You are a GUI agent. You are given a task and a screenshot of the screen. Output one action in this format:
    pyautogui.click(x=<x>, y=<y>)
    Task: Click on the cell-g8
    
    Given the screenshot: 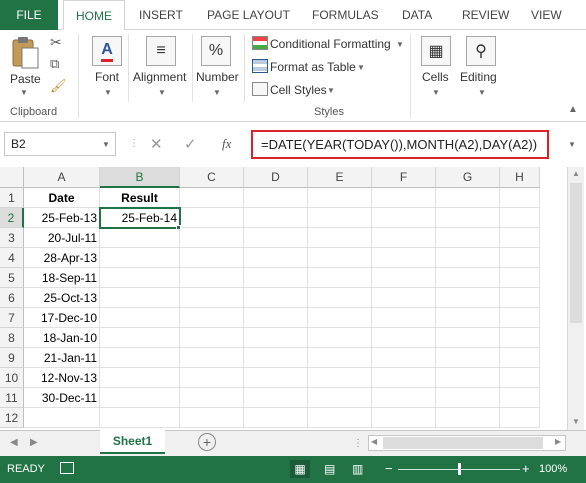 What is the action you would take?
    pyautogui.click(x=468, y=338)
    